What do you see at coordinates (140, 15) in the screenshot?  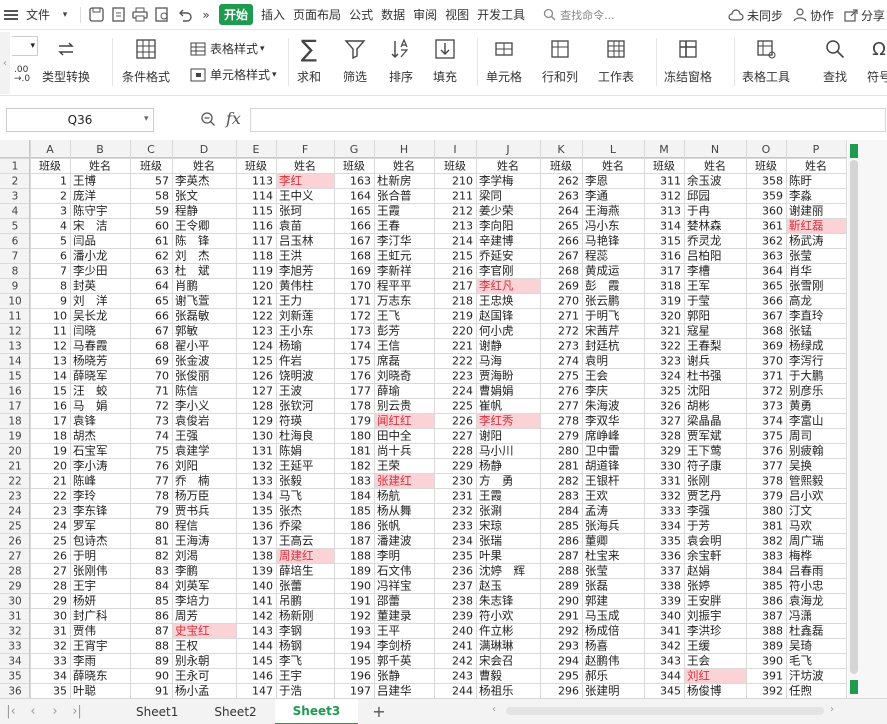 I see `print-icon` at bounding box center [140, 15].